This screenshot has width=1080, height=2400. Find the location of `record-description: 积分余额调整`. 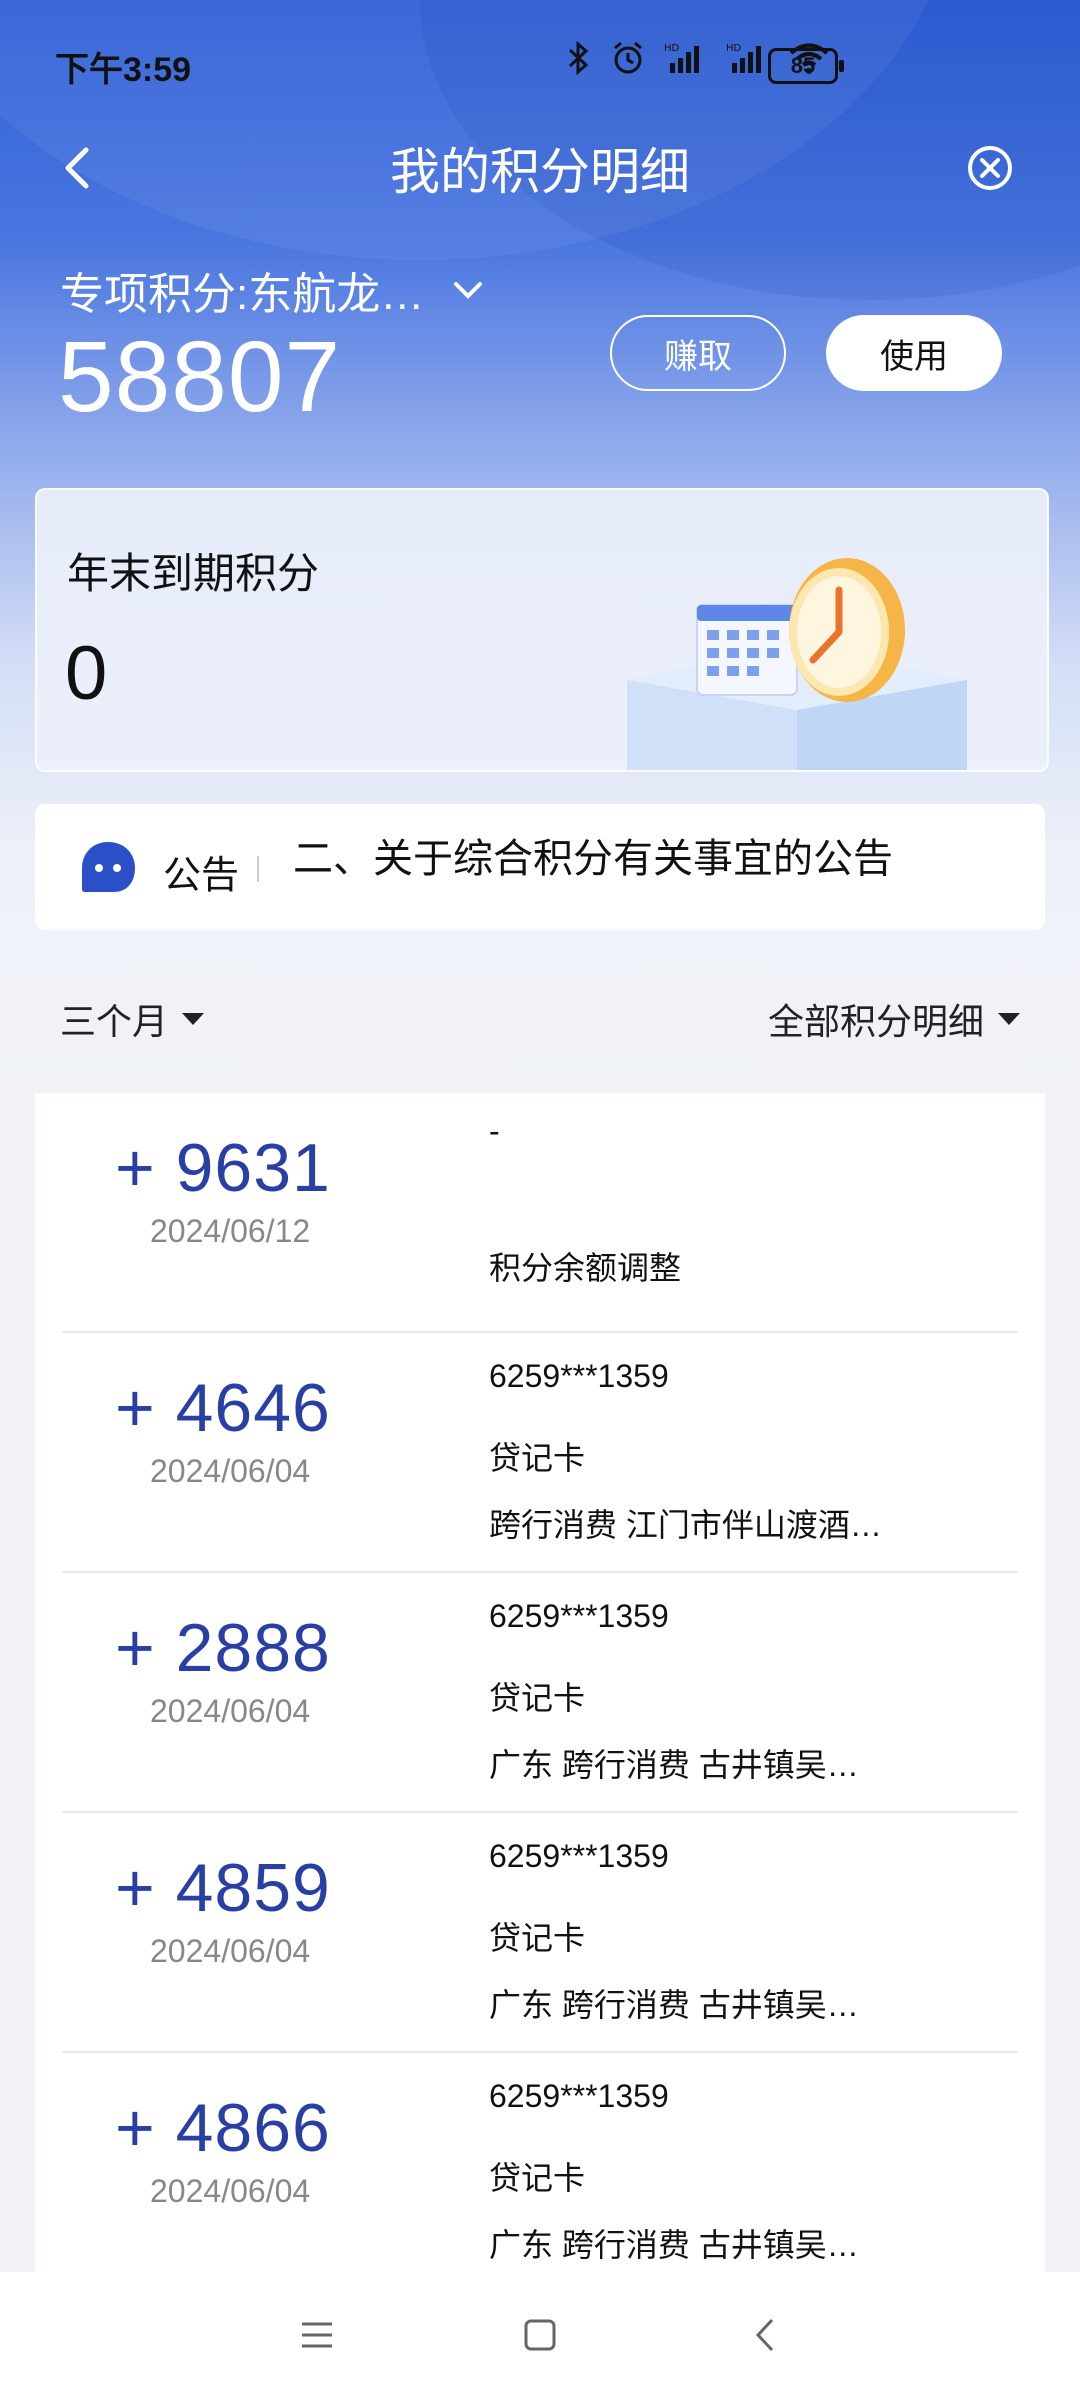

record-description: 积分余额调整 is located at coordinates (585, 1268).